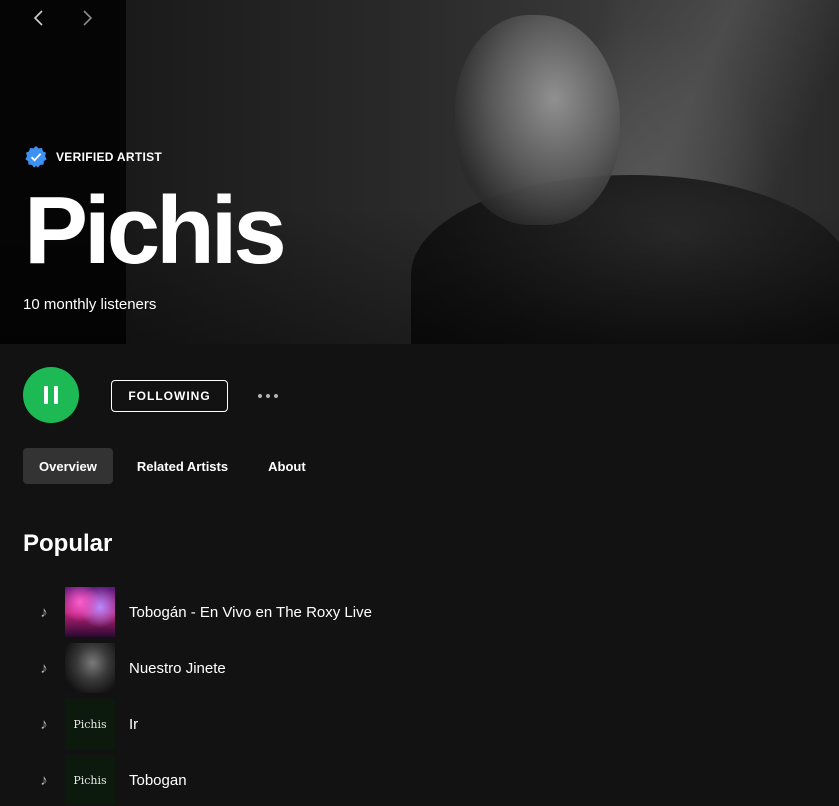 Image resolution: width=839 pixels, height=806 pixels. Describe the element at coordinates (287, 466) in the screenshot. I see `tab-about: About` at that location.